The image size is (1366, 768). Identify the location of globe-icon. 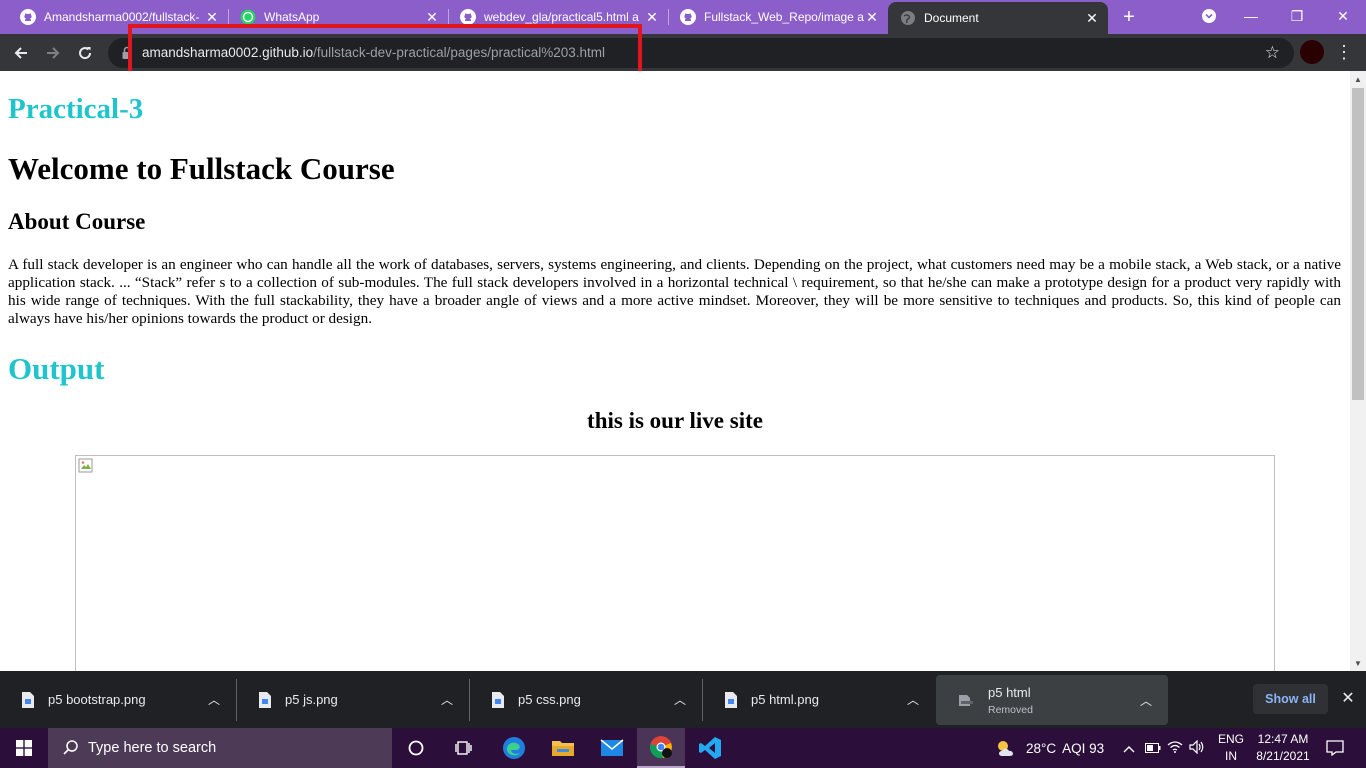
(908, 18).